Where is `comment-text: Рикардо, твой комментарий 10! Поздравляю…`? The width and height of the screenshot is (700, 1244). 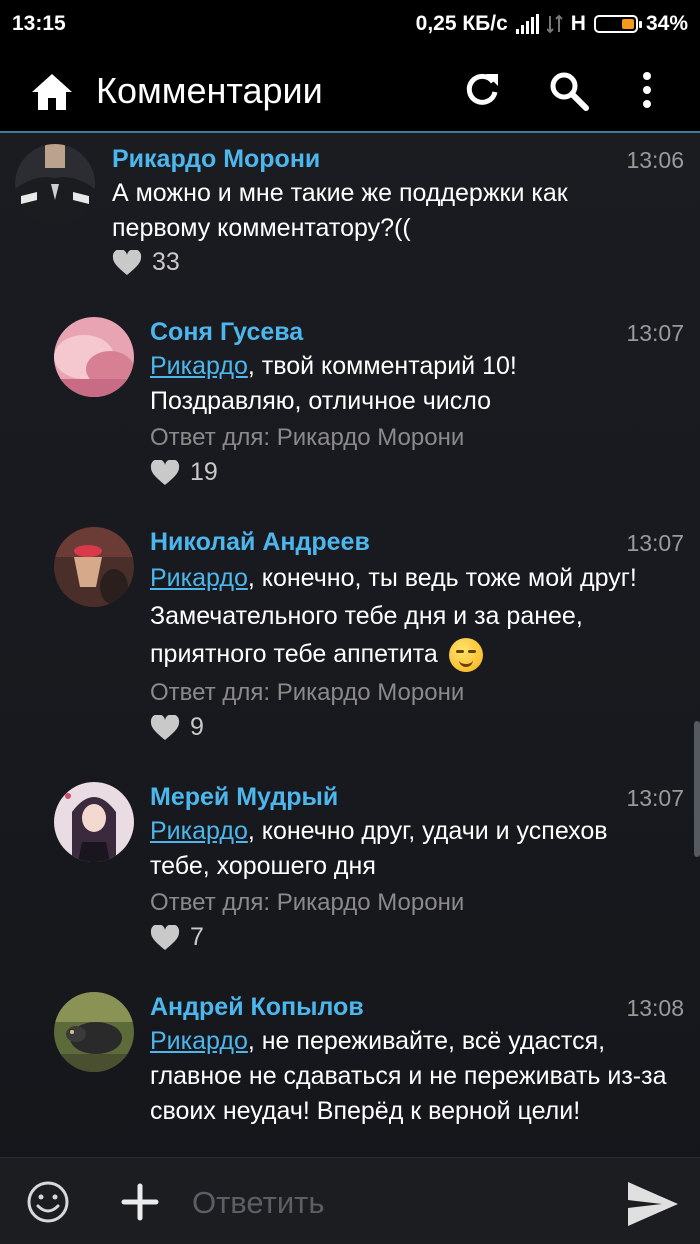
comment-text: Рикардо, твой комментарий 10! Поздравляю… is located at coordinates (410, 384).